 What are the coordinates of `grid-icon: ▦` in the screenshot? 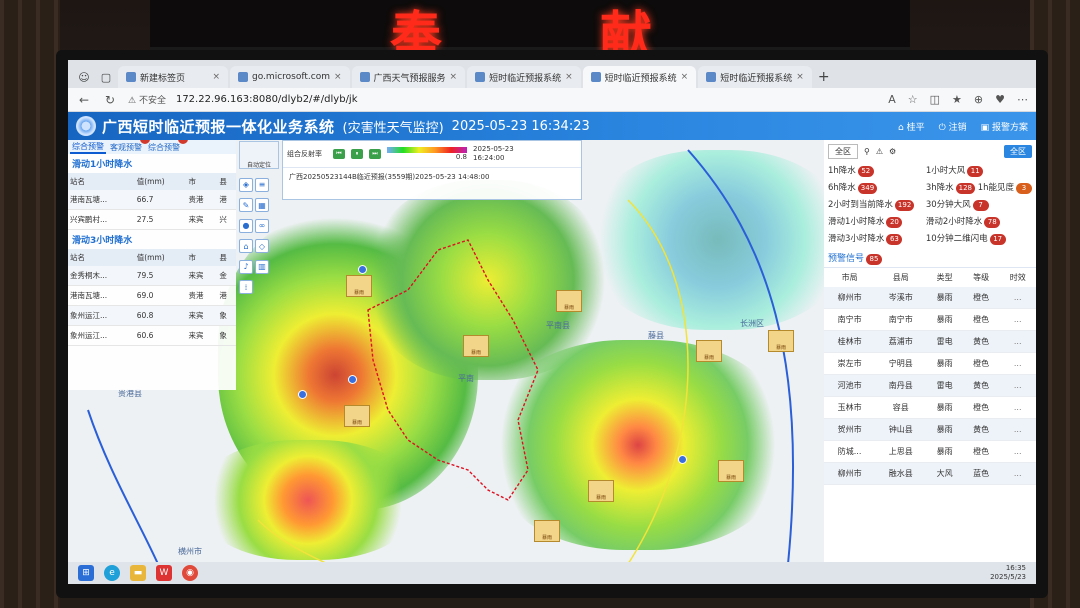 It's located at (262, 205).